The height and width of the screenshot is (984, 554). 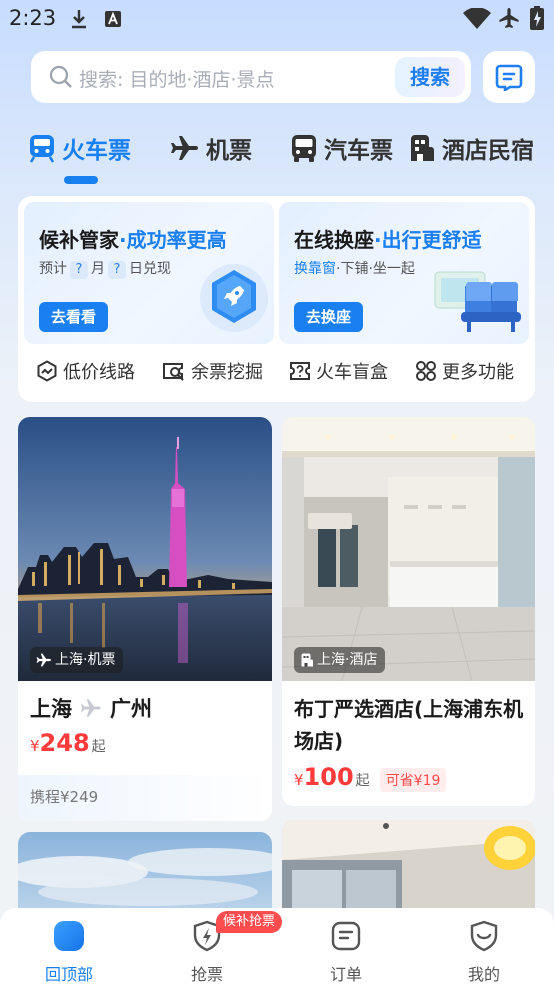 I want to click on train-seat-icon, so click(x=477, y=301).